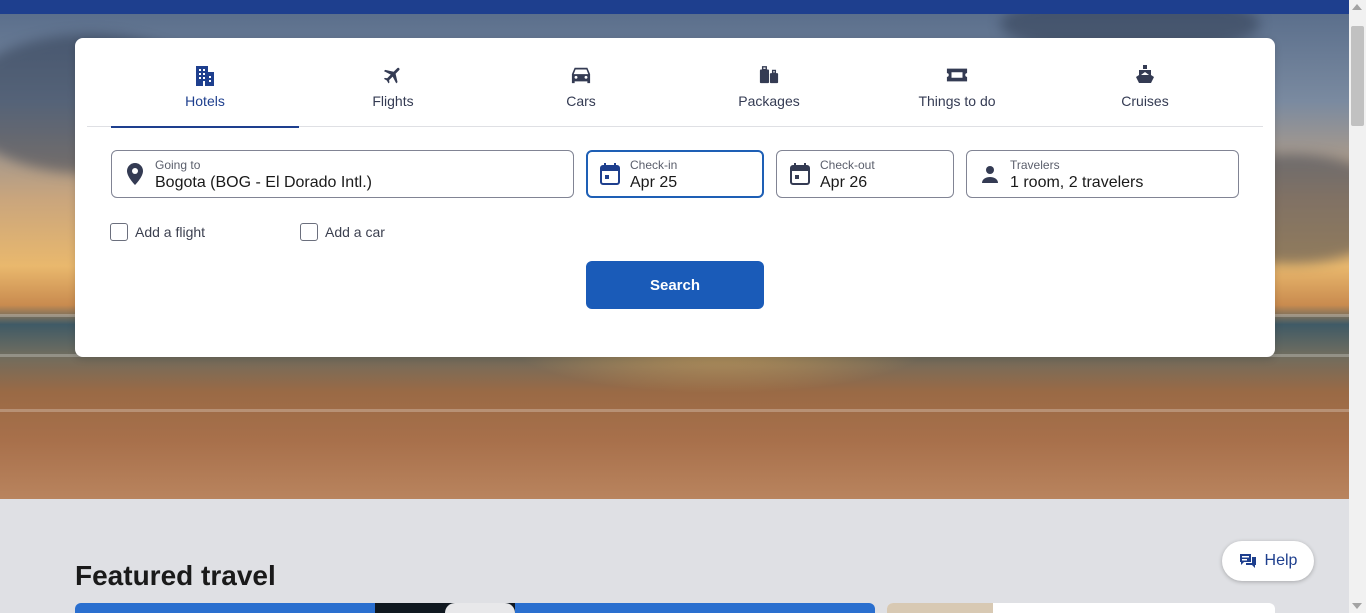 This screenshot has width=1366, height=613. Describe the element at coordinates (480, 608) in the screenshot. I see `featured-card-image-part` at that location.